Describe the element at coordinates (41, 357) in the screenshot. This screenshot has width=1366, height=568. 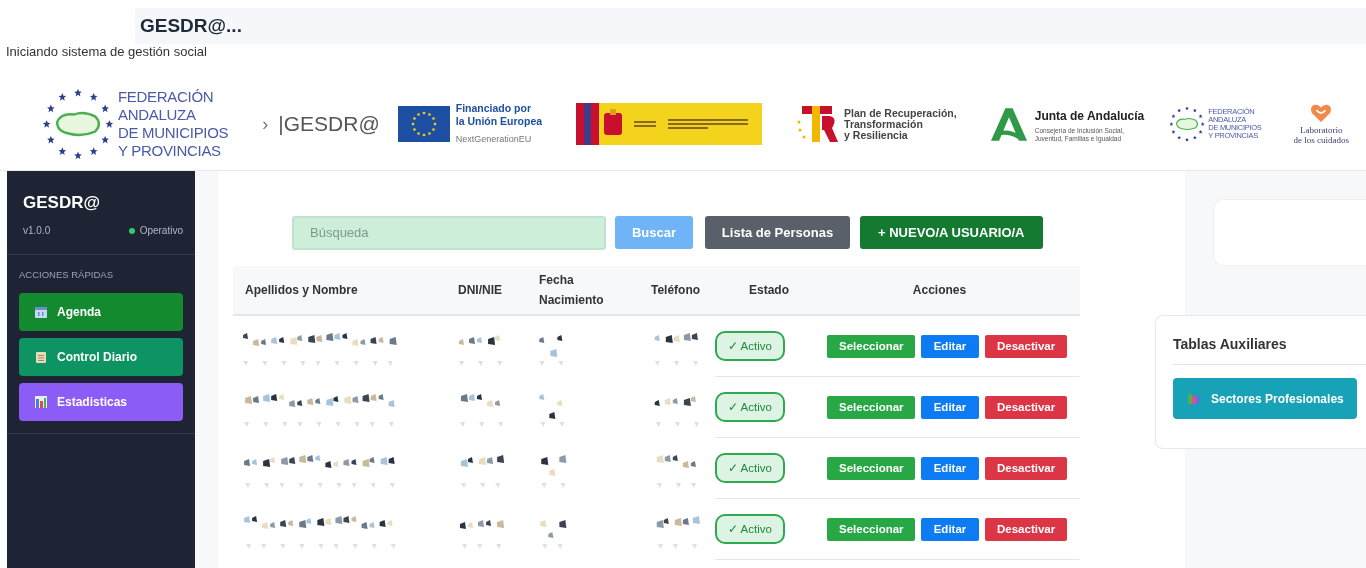
I see `clipboard-icon` at that location.